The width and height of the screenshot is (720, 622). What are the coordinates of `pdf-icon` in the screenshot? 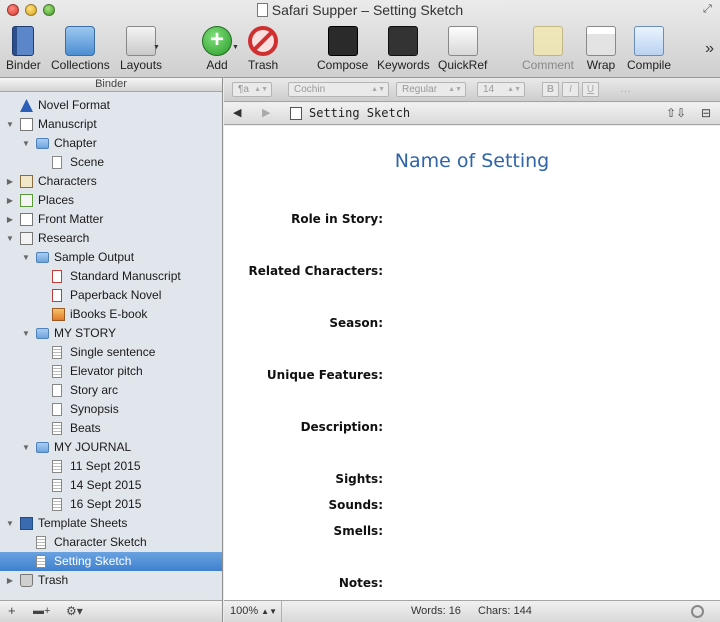 It's located at (57, 295).